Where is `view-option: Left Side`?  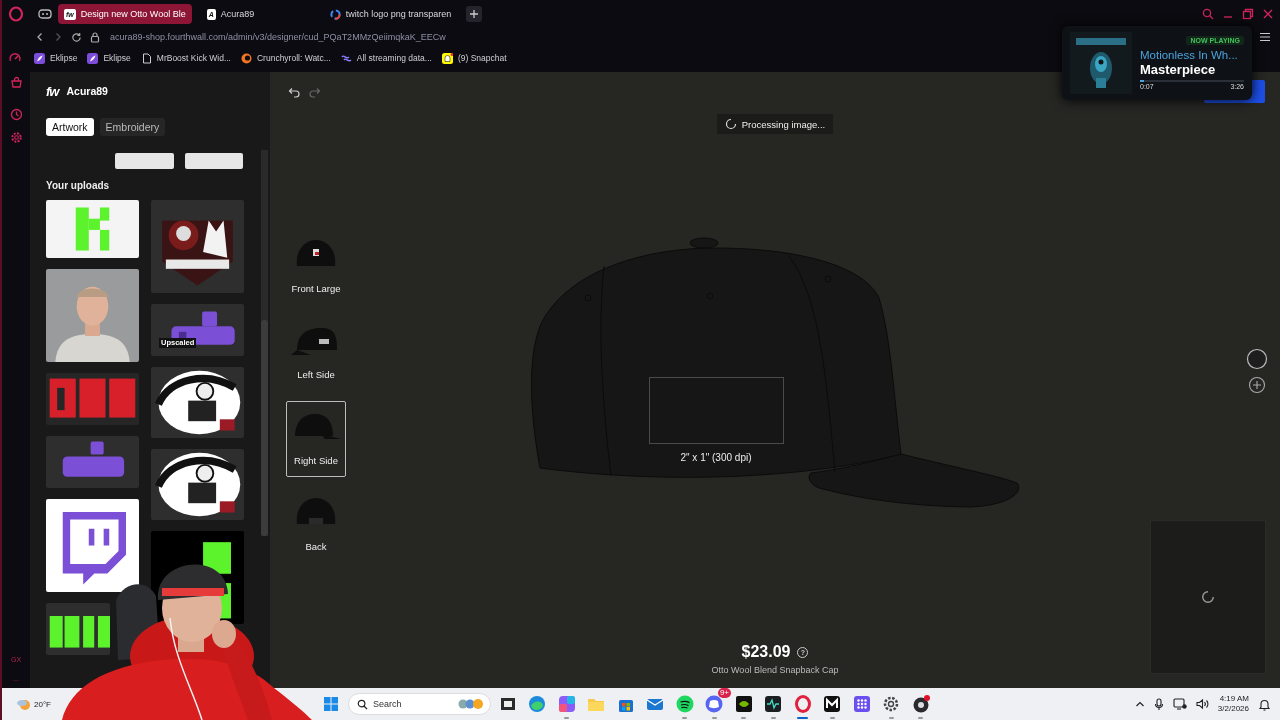
view-option: Left Side is located at coordinates (316, 353).